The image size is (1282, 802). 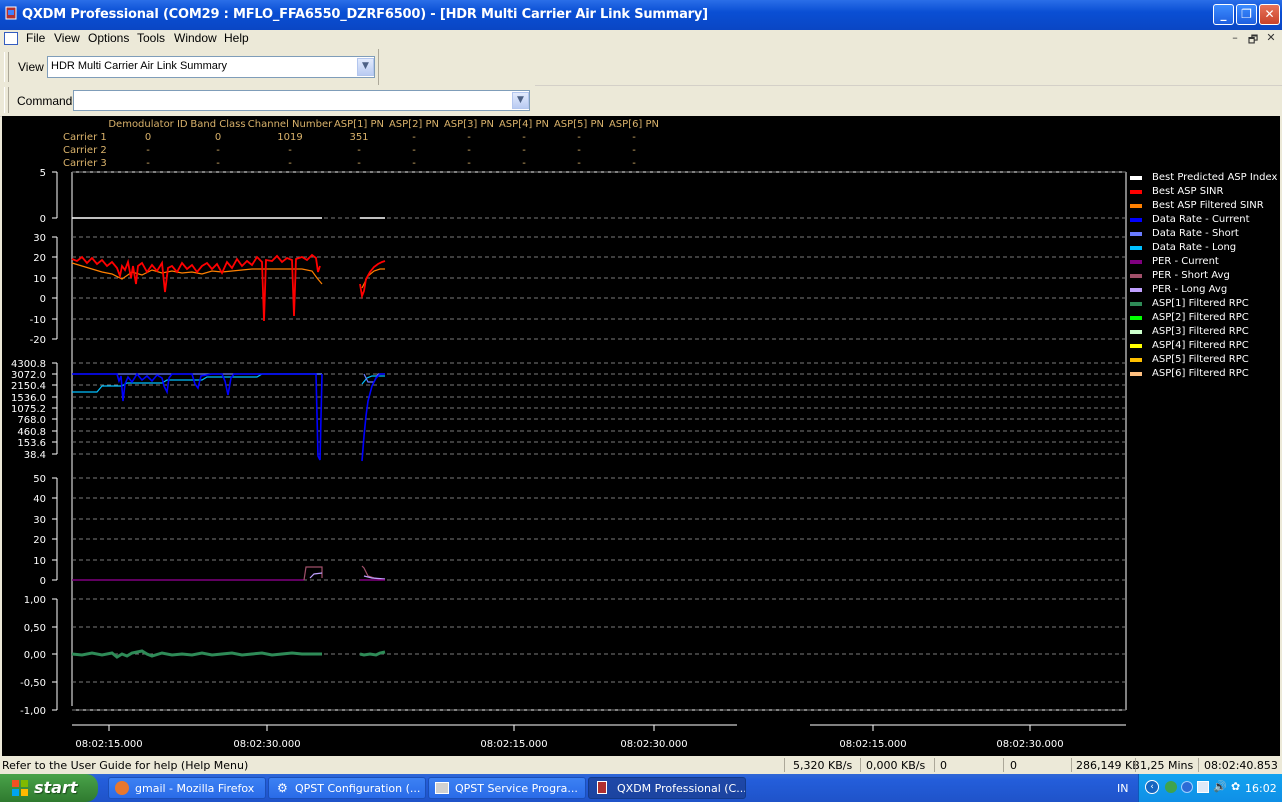 What do you see at coordinates (35, 655) in the screenshot?
I see `y-axis-tick-label: 0,00` at bounding box center [35, 655].